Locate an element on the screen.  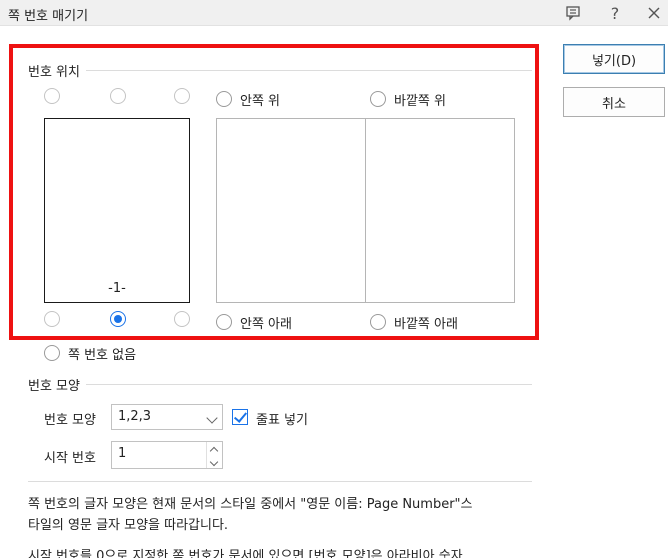
start-number-value: 1 is located at coordinates (122, 453).